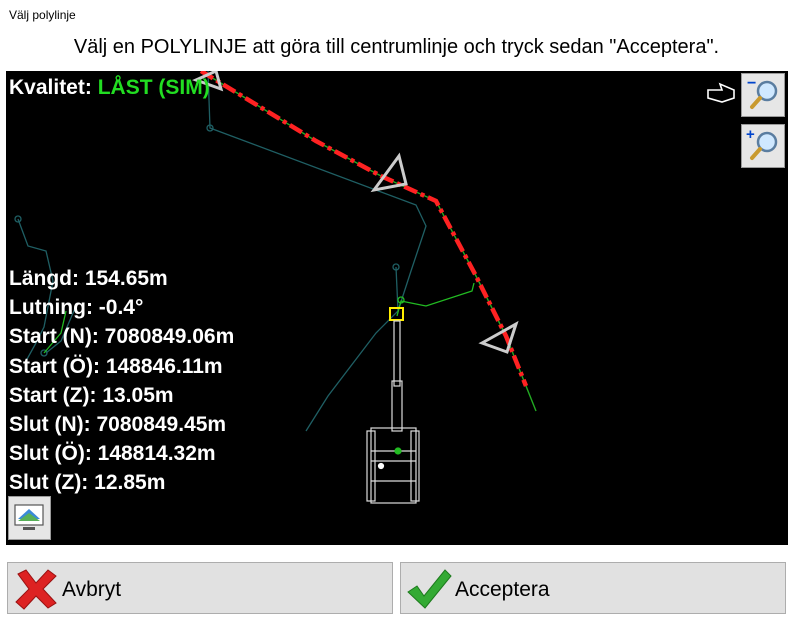 This screenshot has width=793, height=623. I want to click on stat-start-z: Start (Z): 13.05m, so click(91, 395).